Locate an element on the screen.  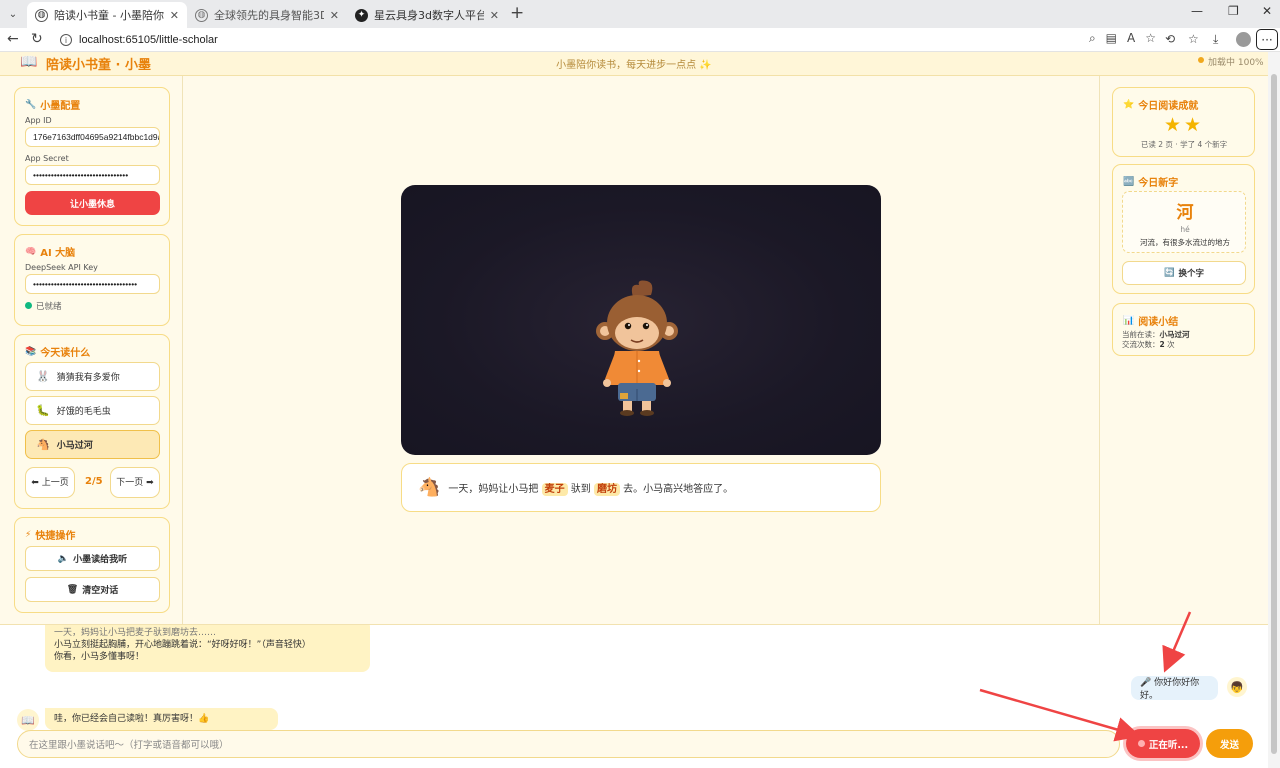
tab-label: 全球领先的具身智能3D数字人开放 is located at coordinates (269, 15).